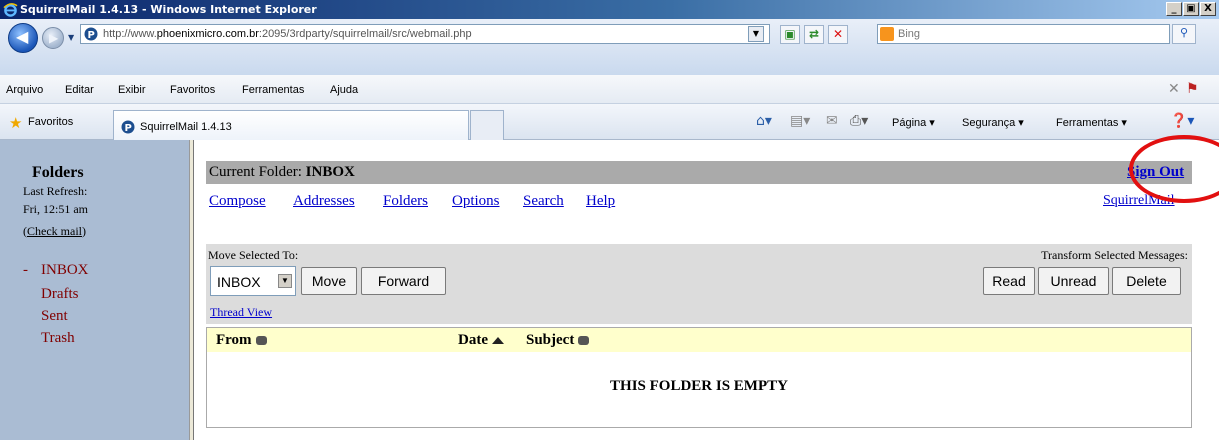 This screenshot has height=440, width=1219. Describe the element at coordinates (1182, 121) in the screenshot. I see `help-icon: ❓▾` at that location.